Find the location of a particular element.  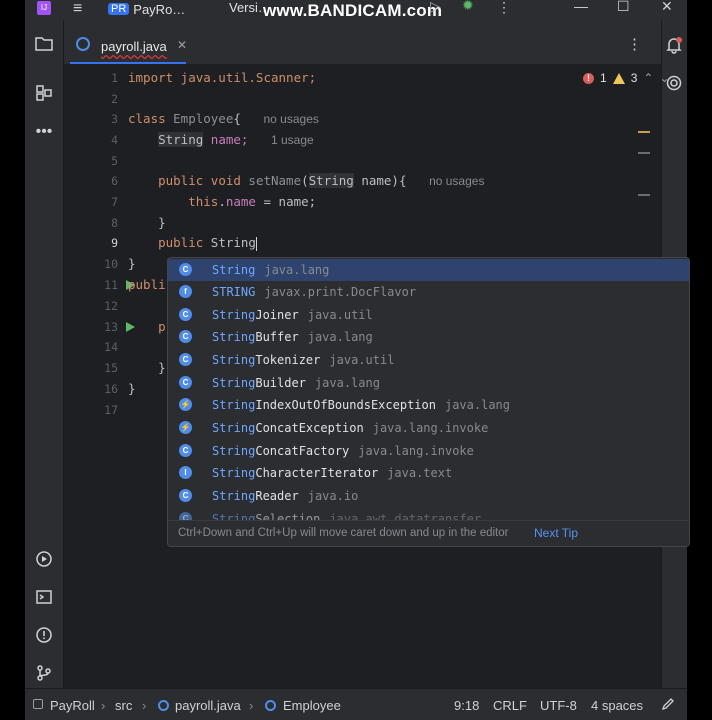

tab-payroll-java: payroll.java ✕ is located at coordinates (128, 42).